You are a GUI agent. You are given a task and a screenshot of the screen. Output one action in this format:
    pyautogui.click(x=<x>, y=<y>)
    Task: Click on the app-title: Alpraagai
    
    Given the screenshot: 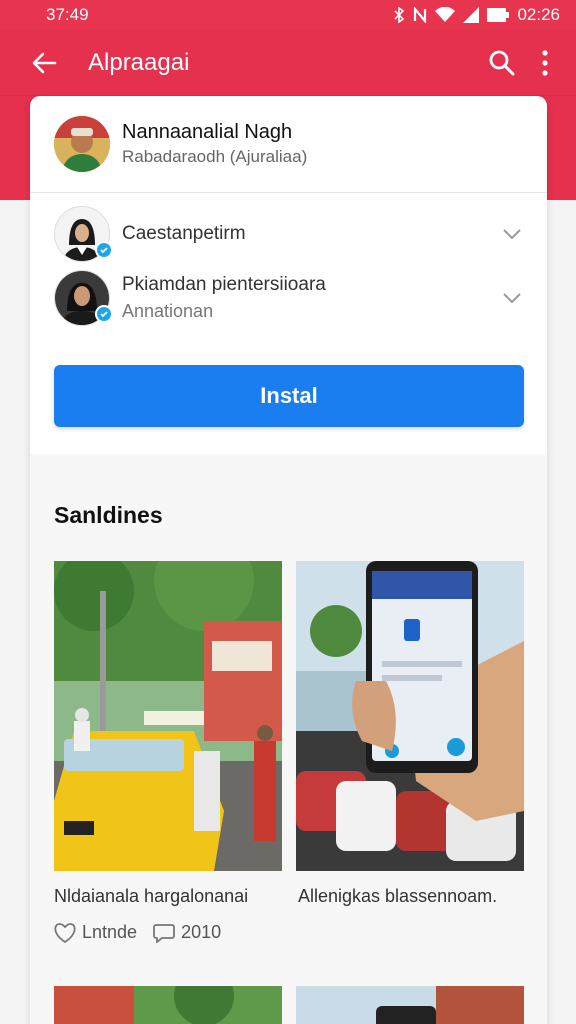 What is the action you would take?
    pyautogui.click(x=139, y=62)
    